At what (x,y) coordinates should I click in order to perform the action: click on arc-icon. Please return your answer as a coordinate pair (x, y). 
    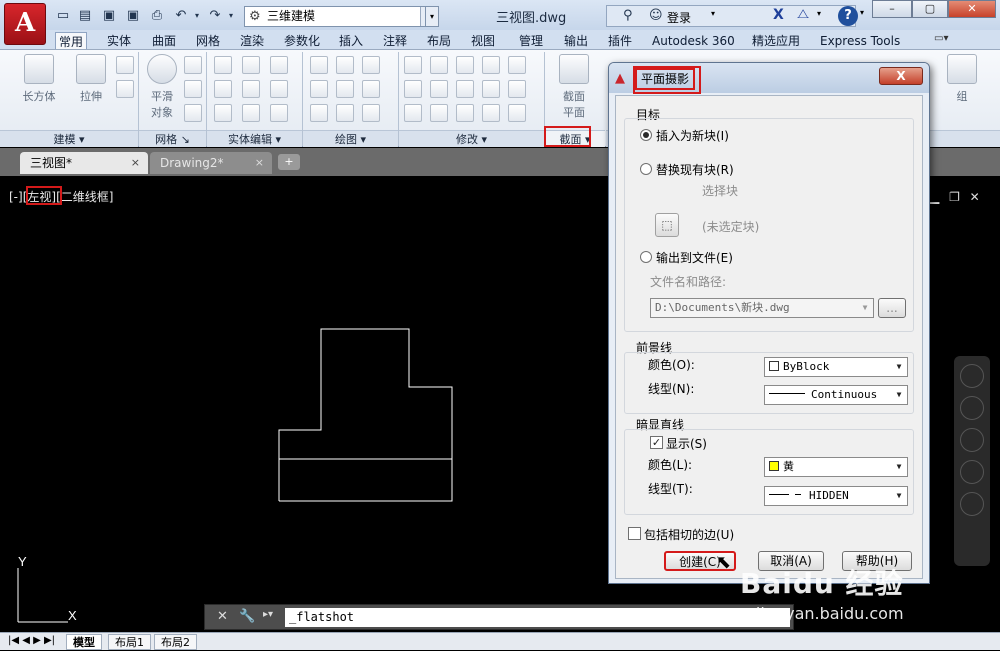
    Looking at the image, I should click on (371, 65).